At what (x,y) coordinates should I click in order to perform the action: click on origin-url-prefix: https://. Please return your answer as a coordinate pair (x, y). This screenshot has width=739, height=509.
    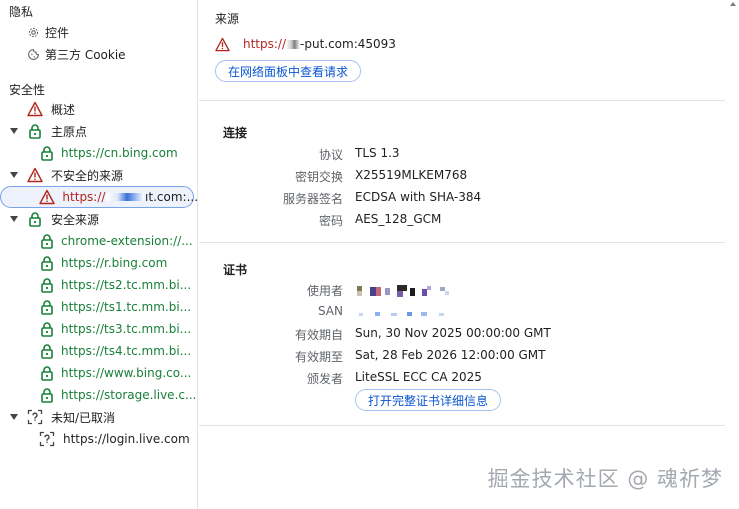
    Looking at the image, I should click on (265, 44).